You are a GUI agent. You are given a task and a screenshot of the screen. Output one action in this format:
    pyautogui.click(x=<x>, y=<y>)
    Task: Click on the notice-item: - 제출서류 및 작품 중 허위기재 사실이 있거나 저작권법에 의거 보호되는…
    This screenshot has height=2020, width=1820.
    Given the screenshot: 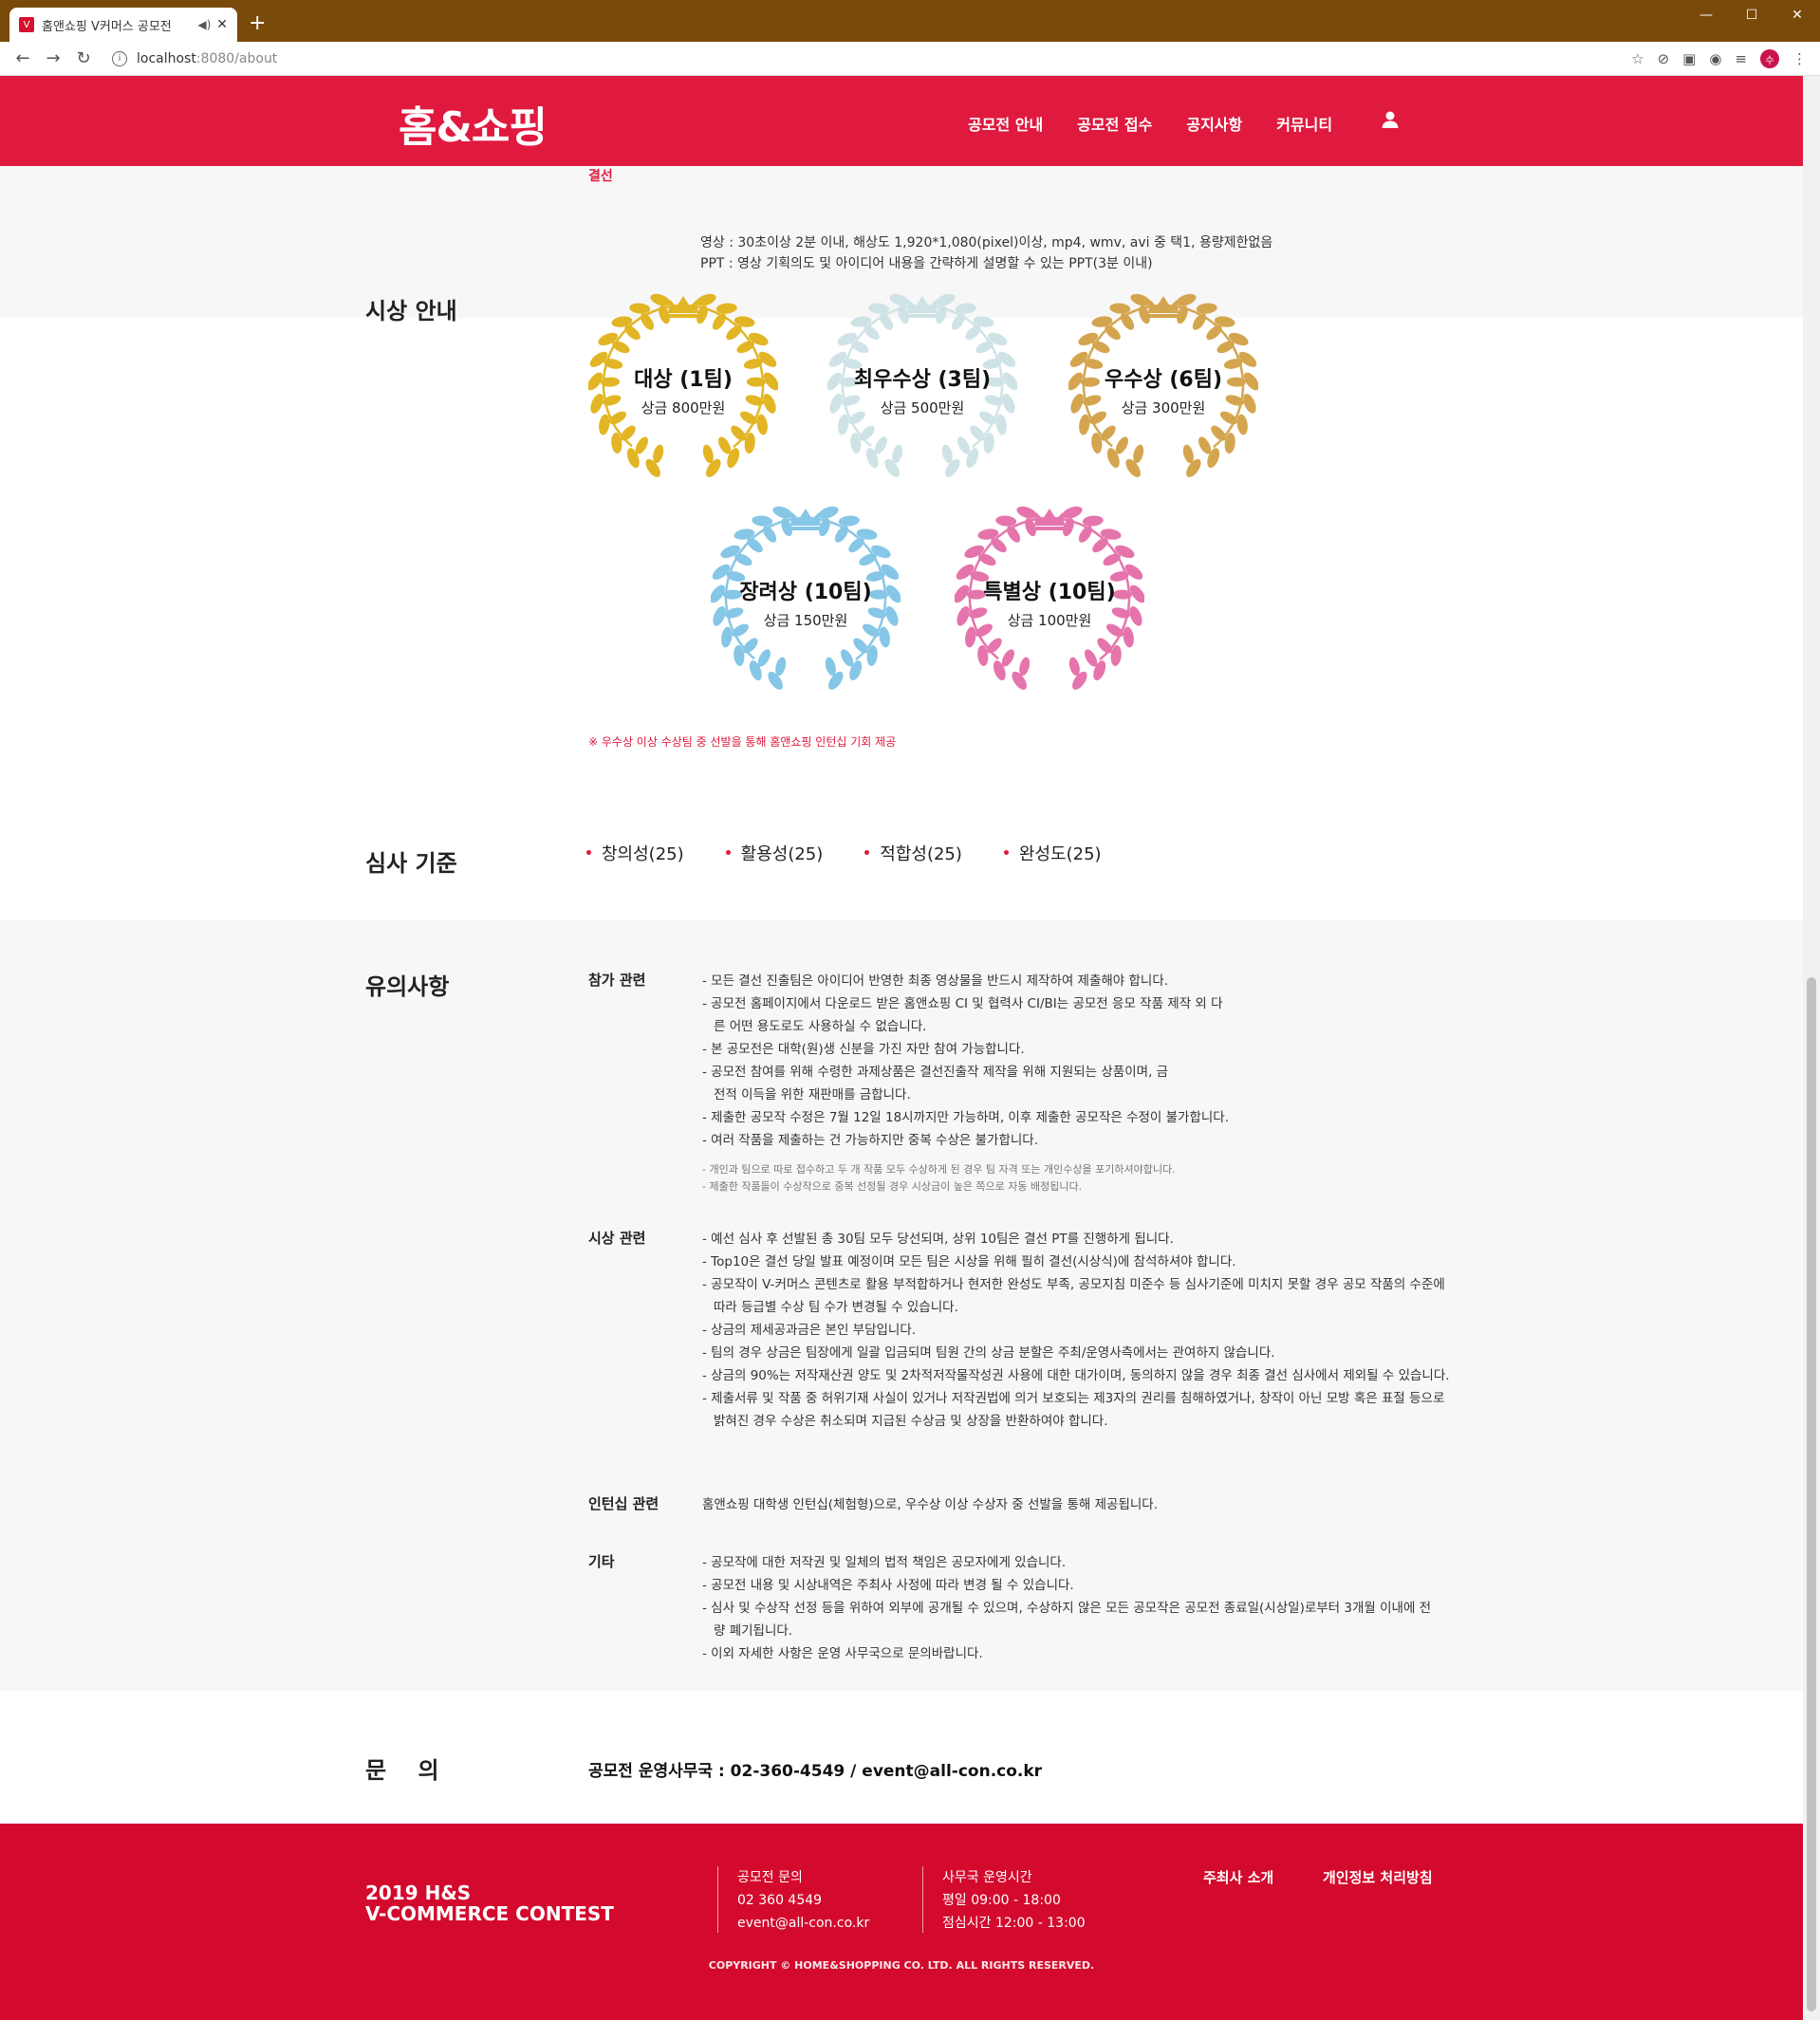 What is the action you would take?
    pyautogui.click(x=1073, y=1410)
    